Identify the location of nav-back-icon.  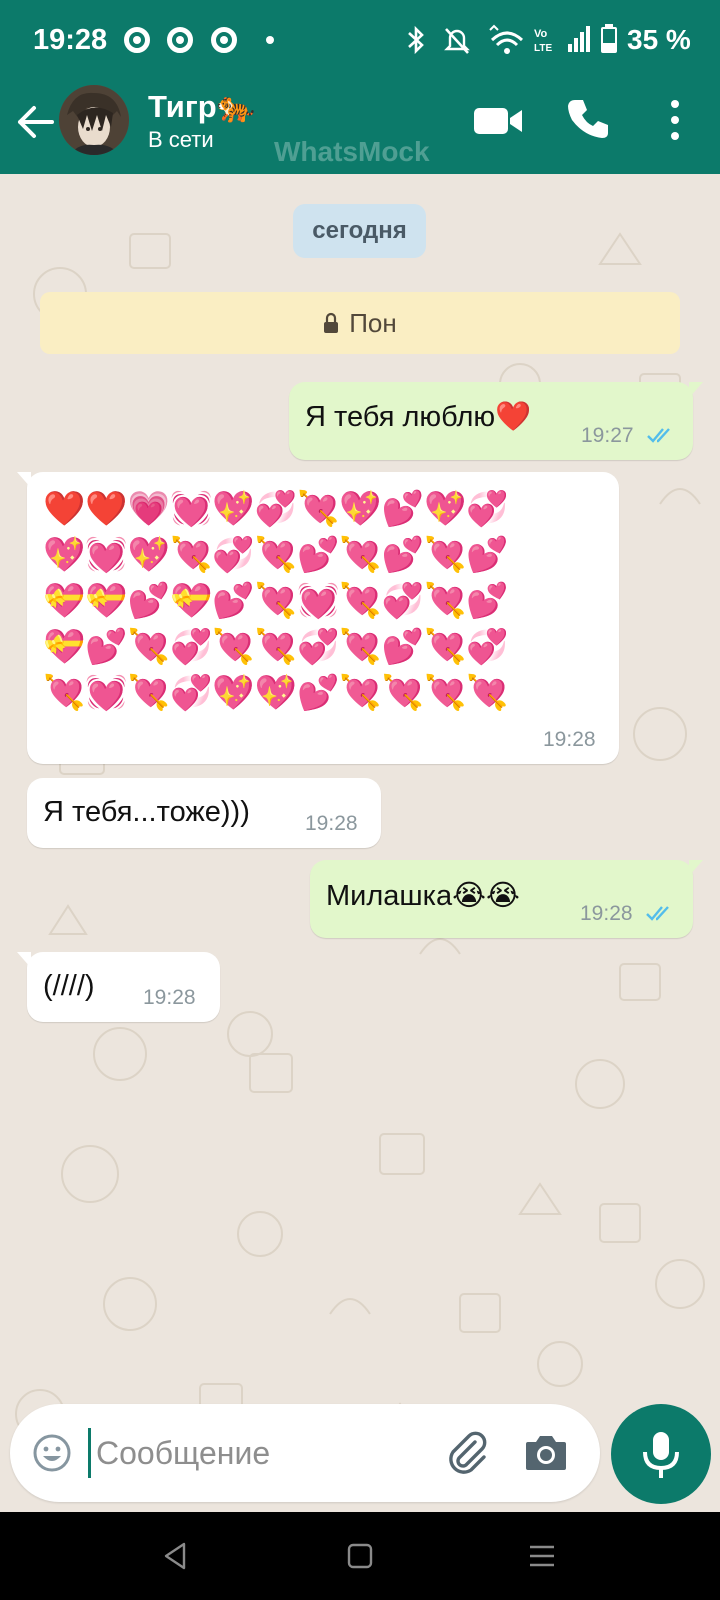
(176, 1556).